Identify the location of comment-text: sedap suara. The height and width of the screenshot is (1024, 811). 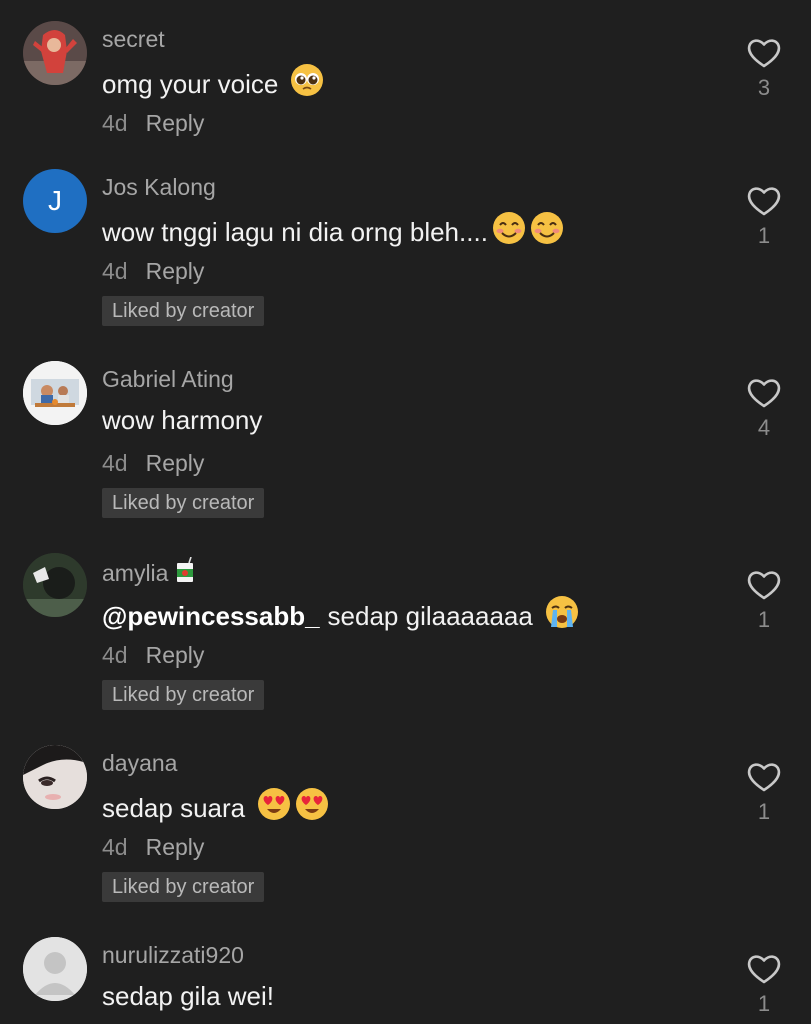
(215, 808).